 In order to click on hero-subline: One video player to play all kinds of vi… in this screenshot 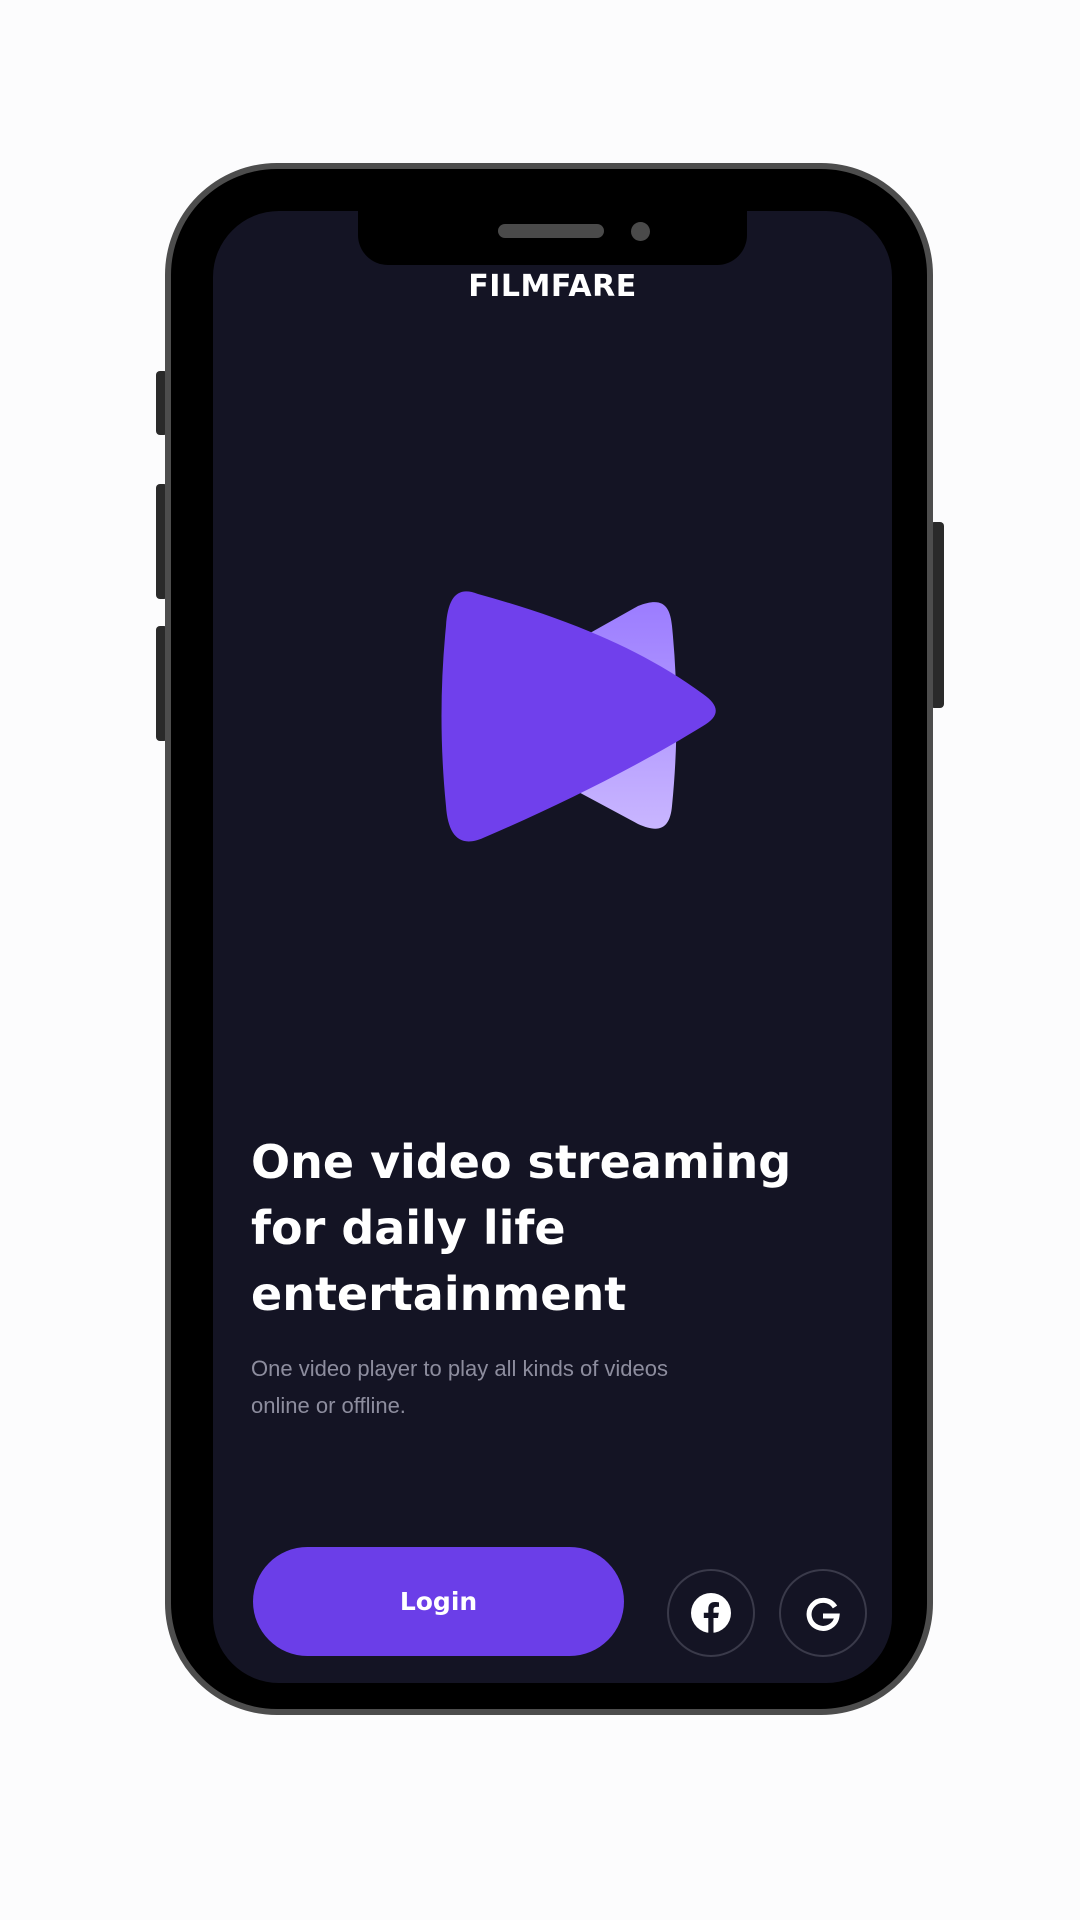, I will do `click(460, 1387)`.